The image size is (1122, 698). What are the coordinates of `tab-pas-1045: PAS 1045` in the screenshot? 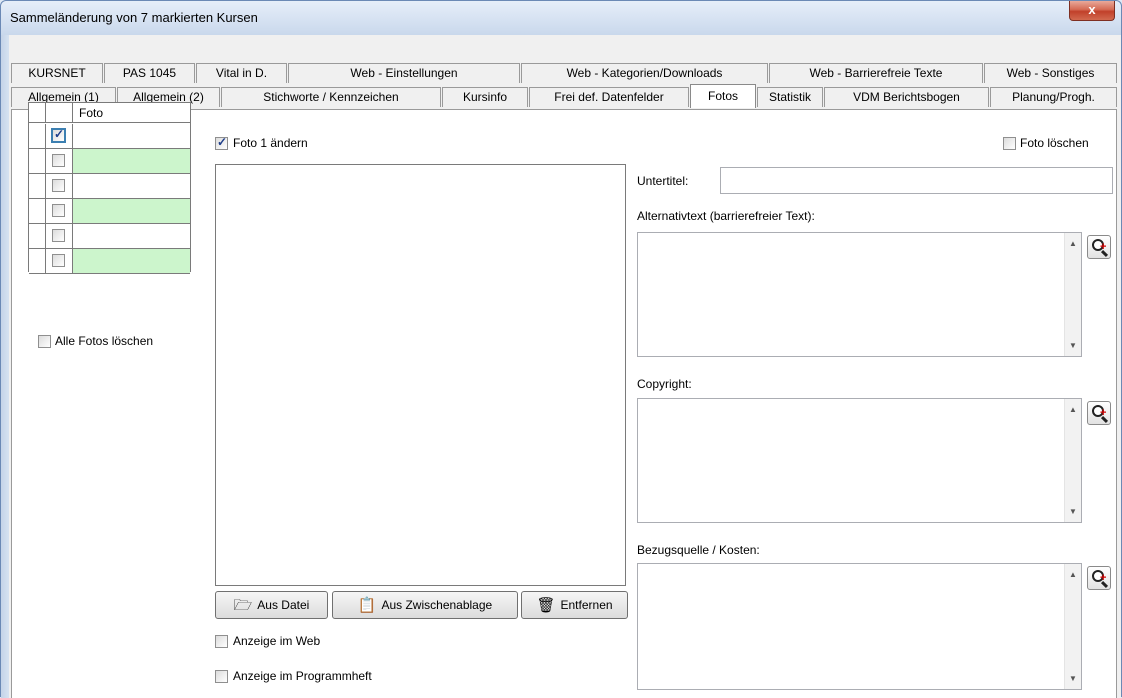 It's located at (149, 73).